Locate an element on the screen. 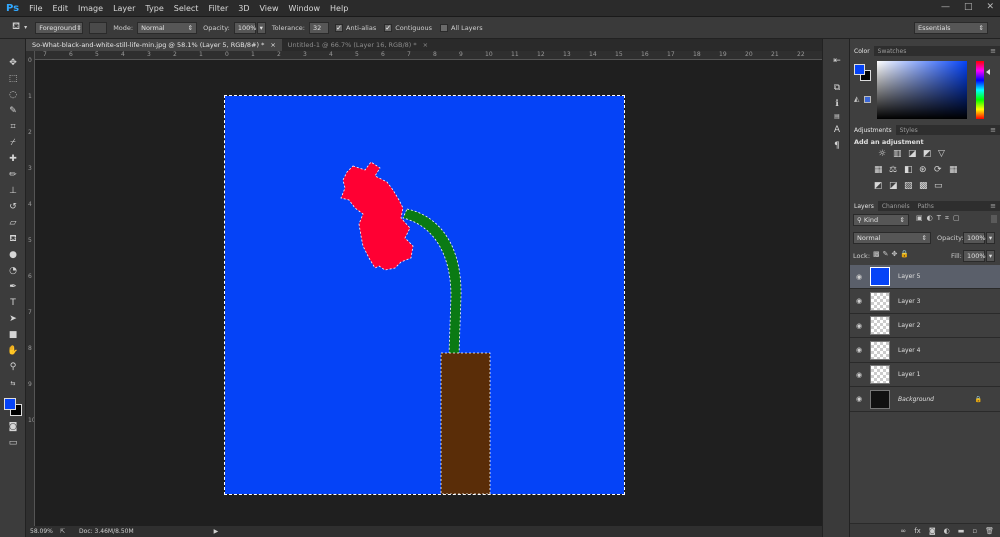 The image size is (1000, 537). new-layer-icon: ▫ is located at coordinates (974, 531).